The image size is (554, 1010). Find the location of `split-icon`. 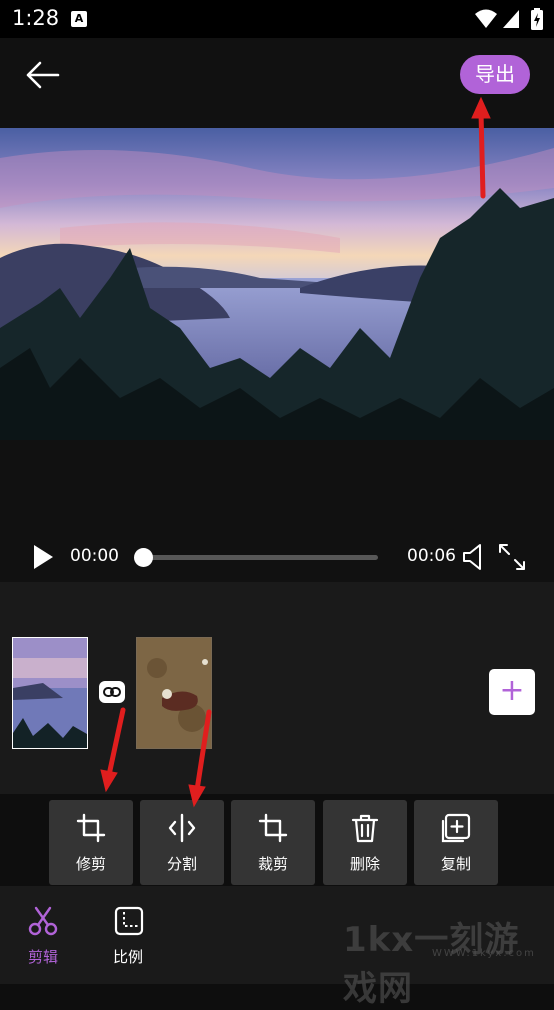

split-icon is located at coordinates (182, 828).